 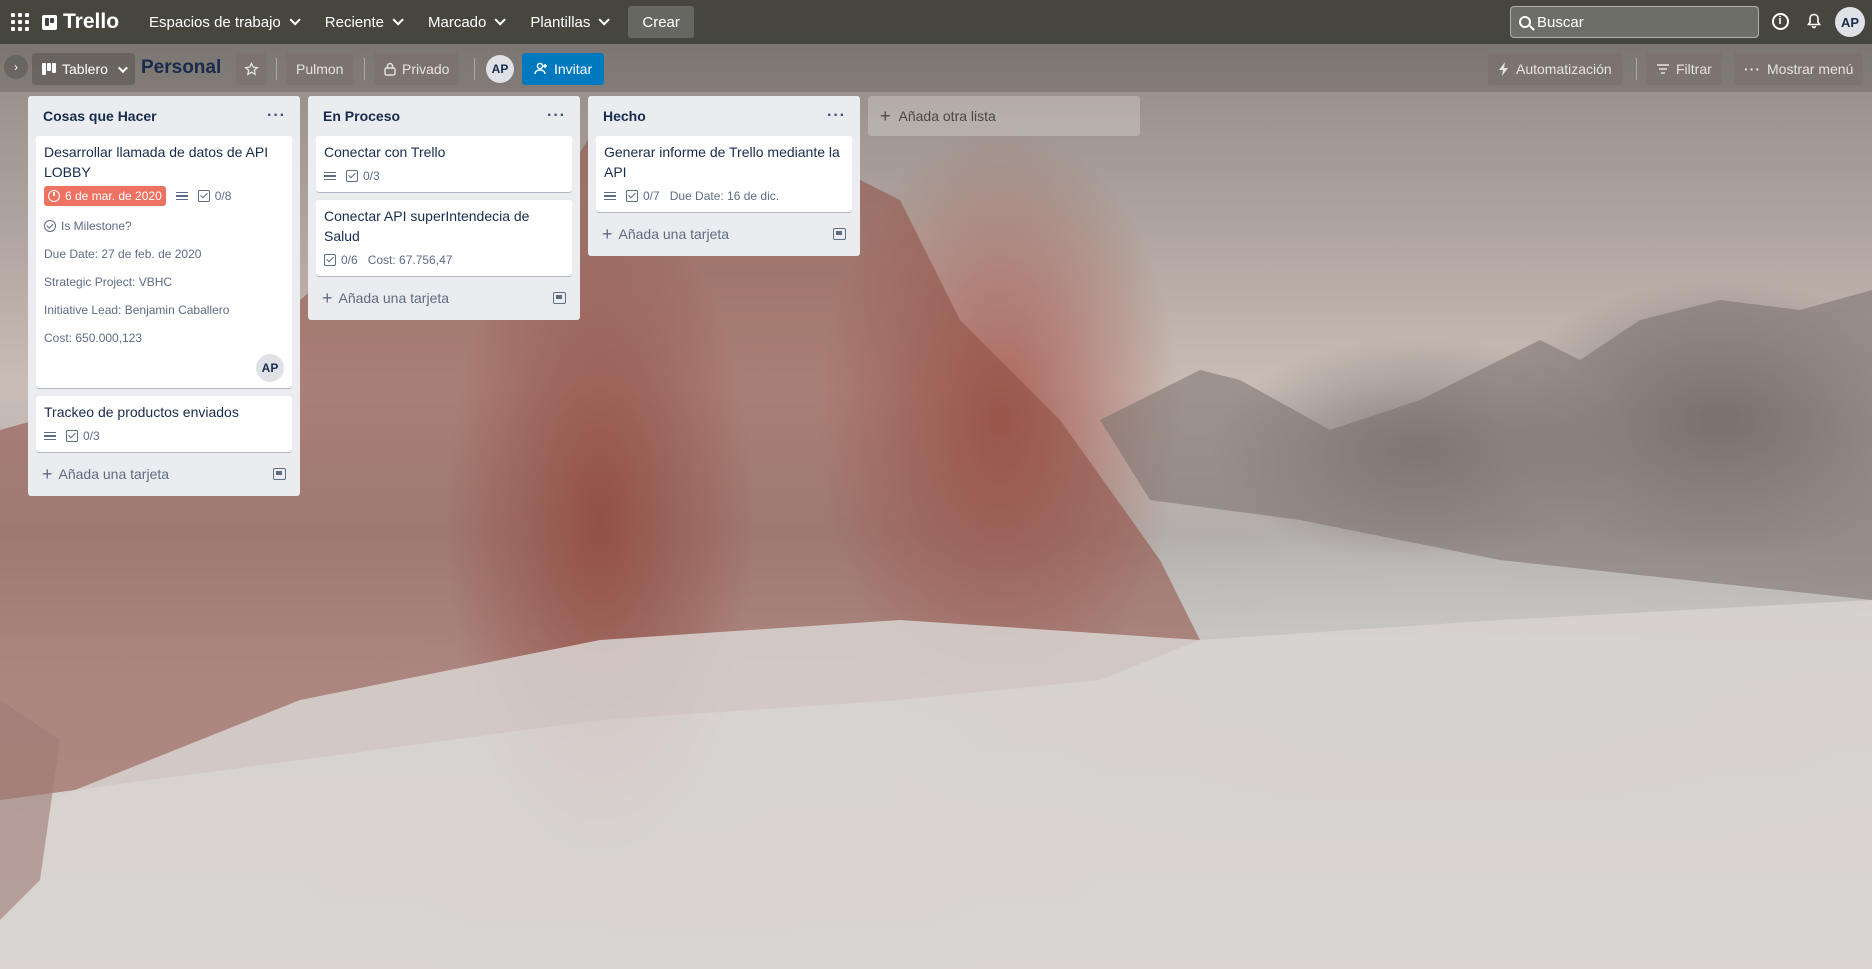 What do you see at coordinates (465, 22) in the screenshot?
I see `nav-starred: Marcado` at bounding box center [465, 22].